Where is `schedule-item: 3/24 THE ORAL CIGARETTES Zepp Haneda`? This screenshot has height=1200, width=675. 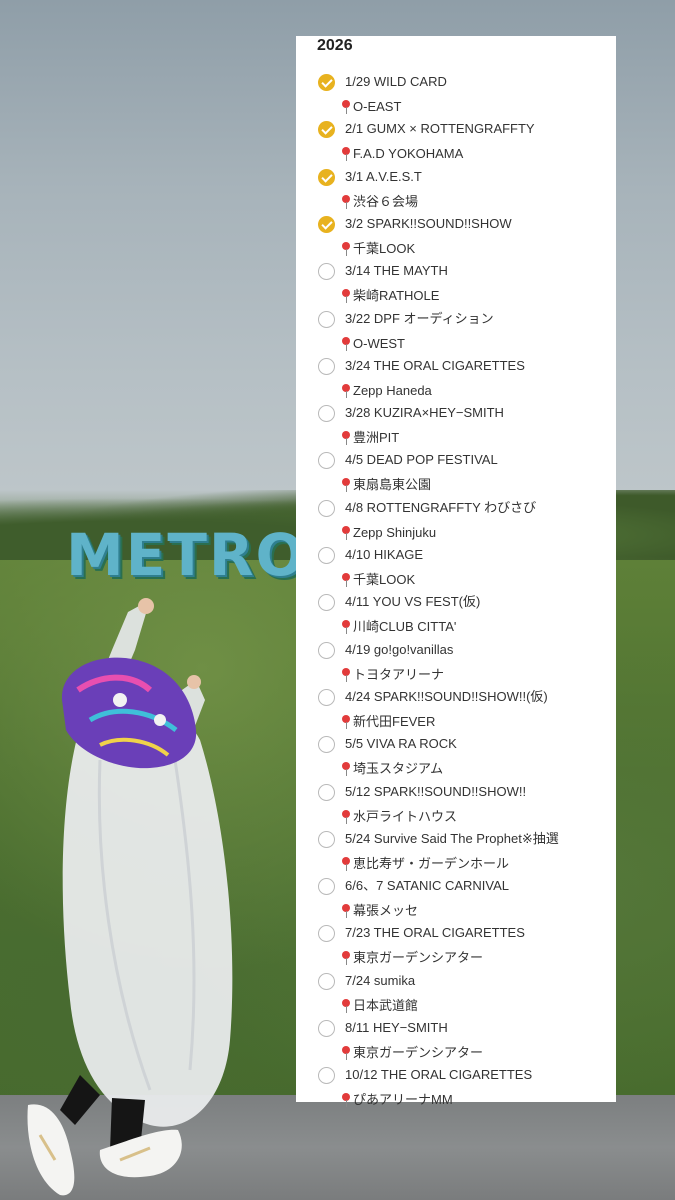 schedule-item: 3/24 THE ORAL CIGARETTES Zepp Haneda is located at coordinates (456, 363).